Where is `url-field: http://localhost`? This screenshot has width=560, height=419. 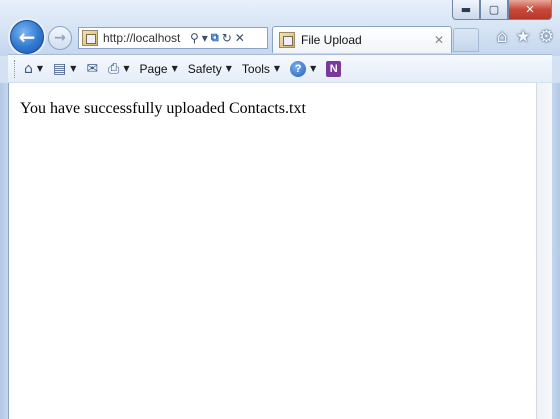 url-field: http://localhost is located at coordinates (145, 38).